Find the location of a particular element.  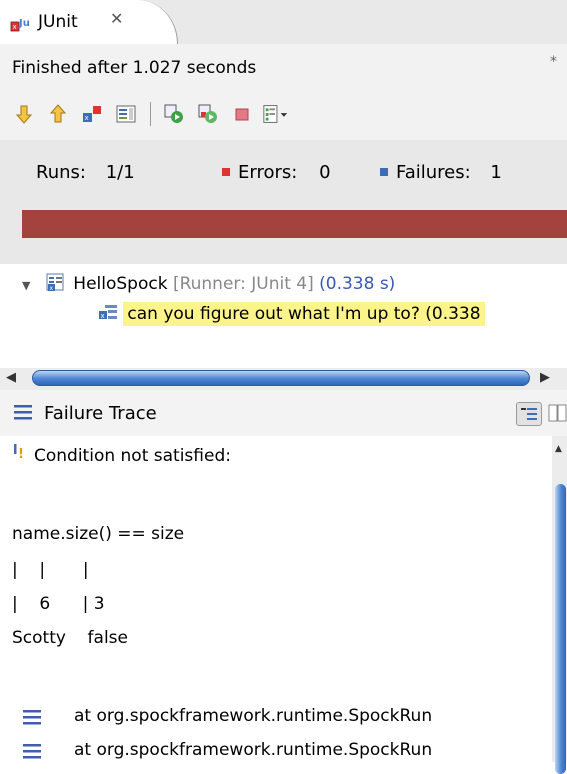

failure-icon is located at coordinates (384, 172).